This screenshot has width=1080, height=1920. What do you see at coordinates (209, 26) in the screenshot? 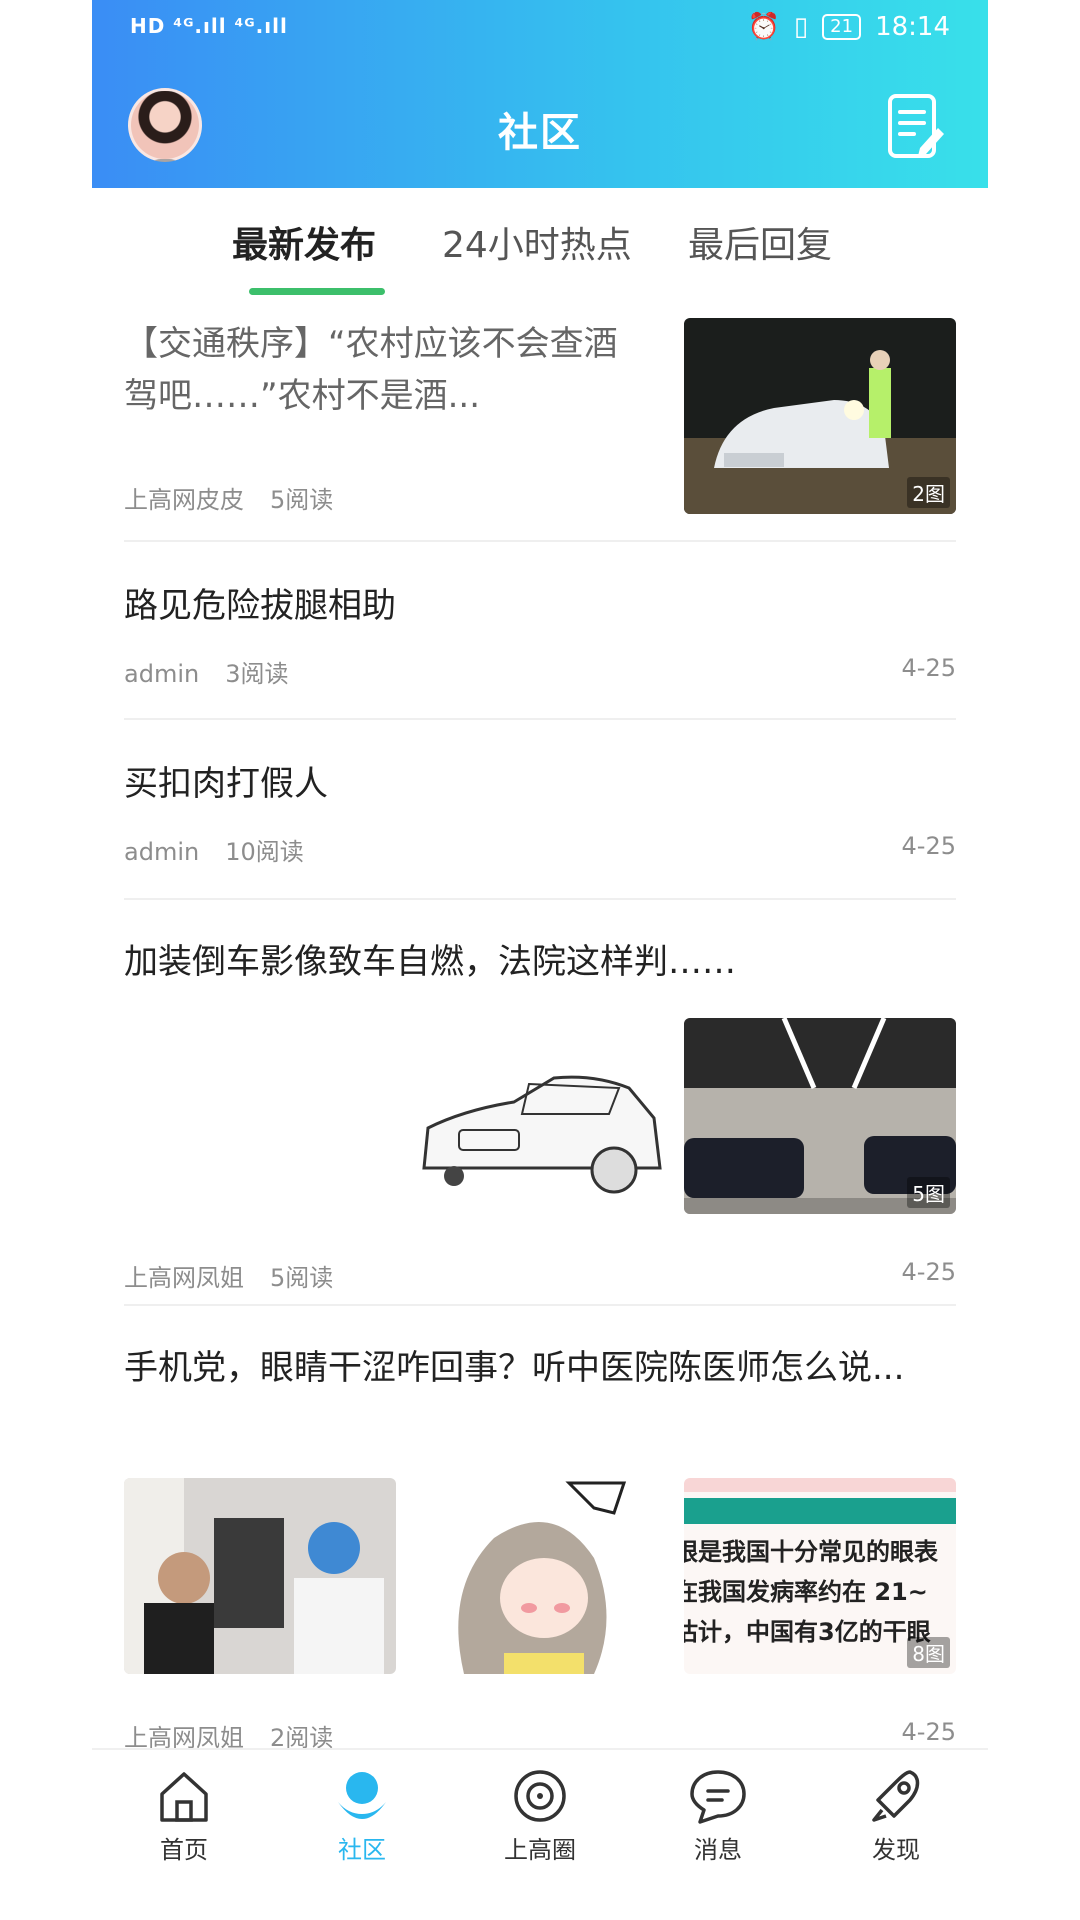
I see `signal-indicators: HD ⁴ᴳ.ıll ⁴ᴳ.ıll` at bounding box center [209, 26].